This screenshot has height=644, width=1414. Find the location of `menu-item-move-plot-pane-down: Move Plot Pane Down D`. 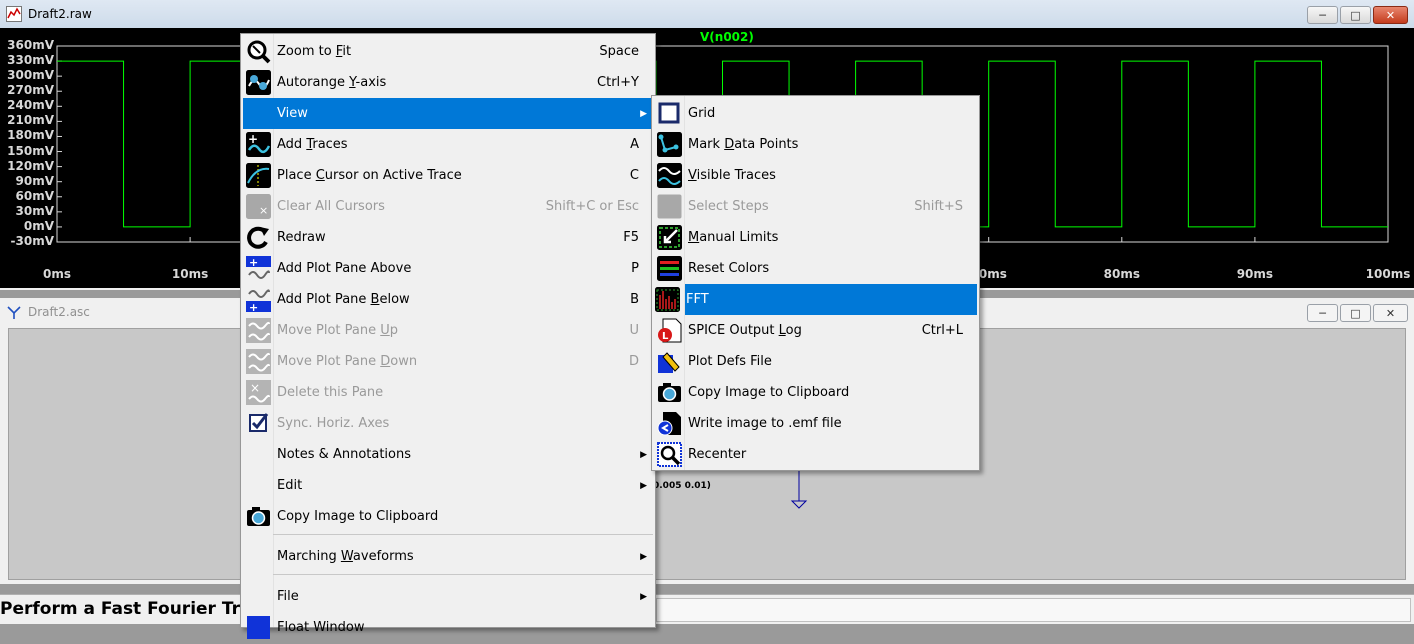

menu-item-move-plot-pane-down: Move Plot Pane Down D is located at coordinates (448, 361).